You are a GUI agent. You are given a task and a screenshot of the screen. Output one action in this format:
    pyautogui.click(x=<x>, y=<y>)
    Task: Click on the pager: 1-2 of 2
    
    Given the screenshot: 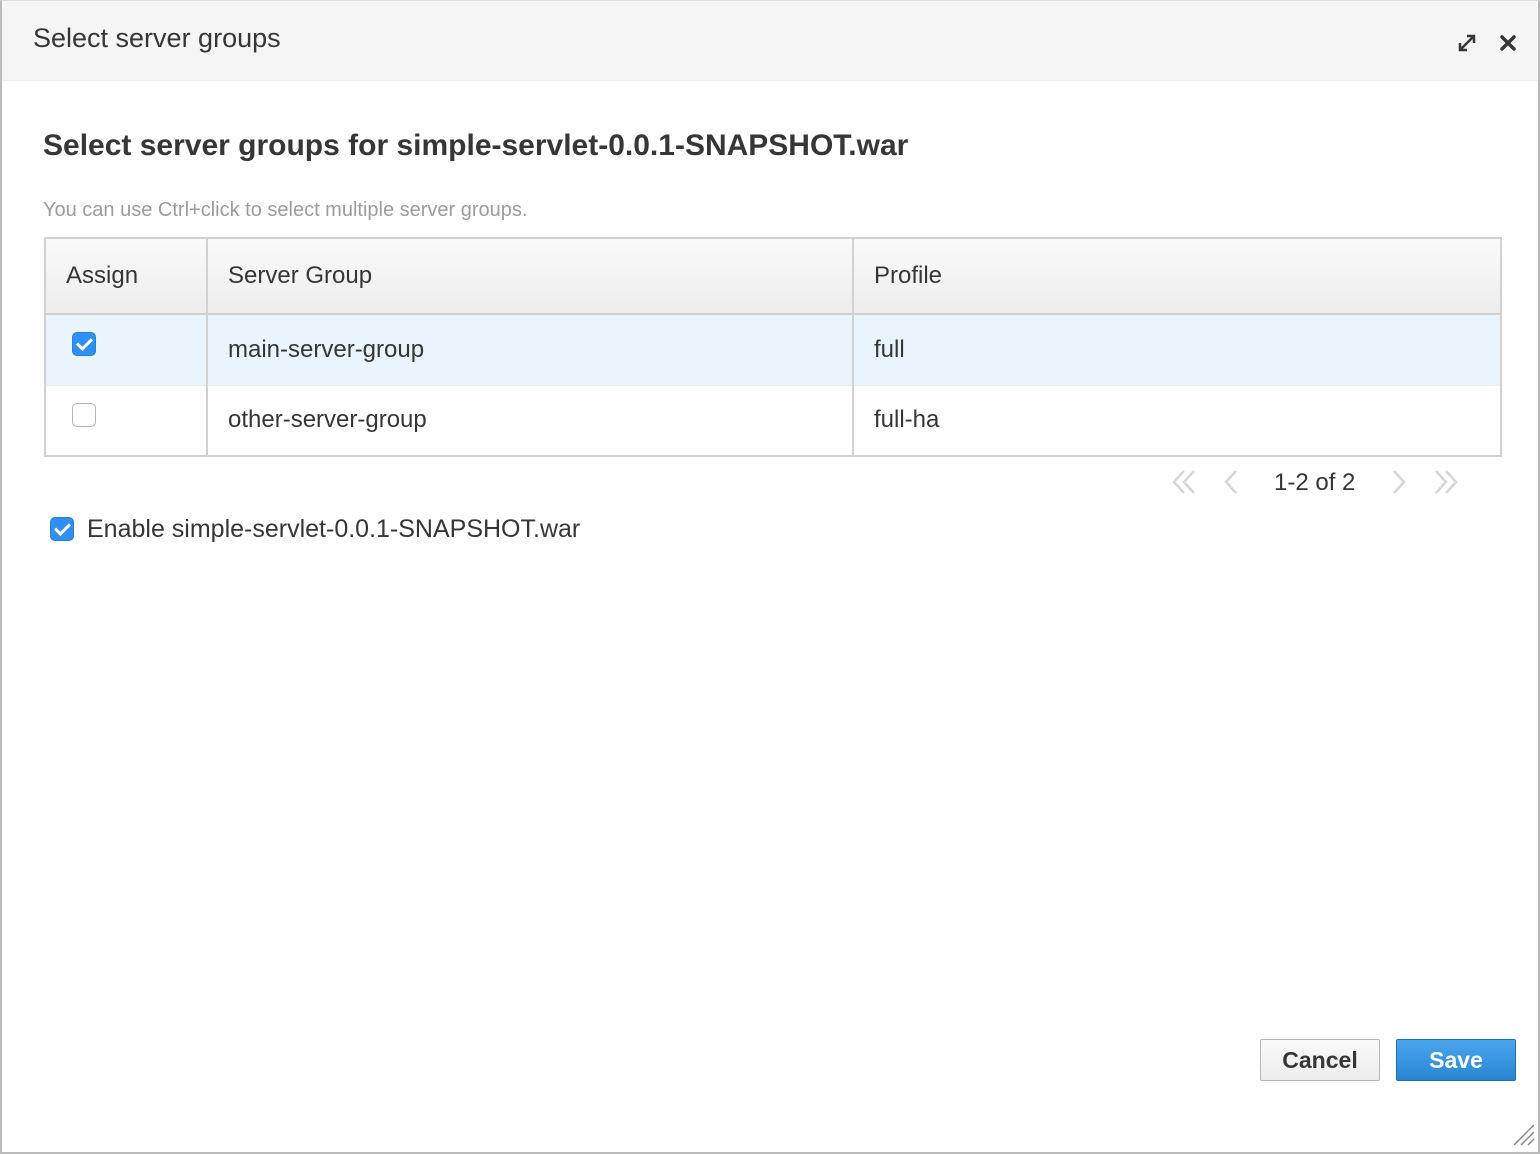 What is the action you would take?
    pyautogui.click(x=1317, y=481)
    